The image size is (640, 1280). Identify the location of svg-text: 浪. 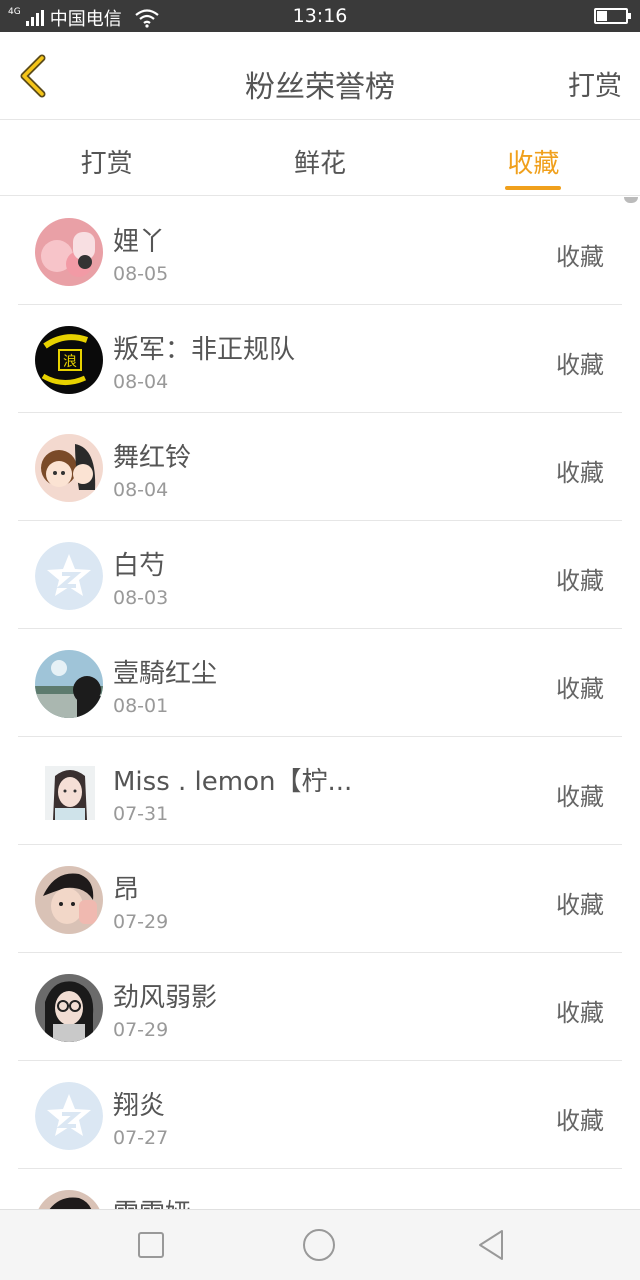
(70, 362).